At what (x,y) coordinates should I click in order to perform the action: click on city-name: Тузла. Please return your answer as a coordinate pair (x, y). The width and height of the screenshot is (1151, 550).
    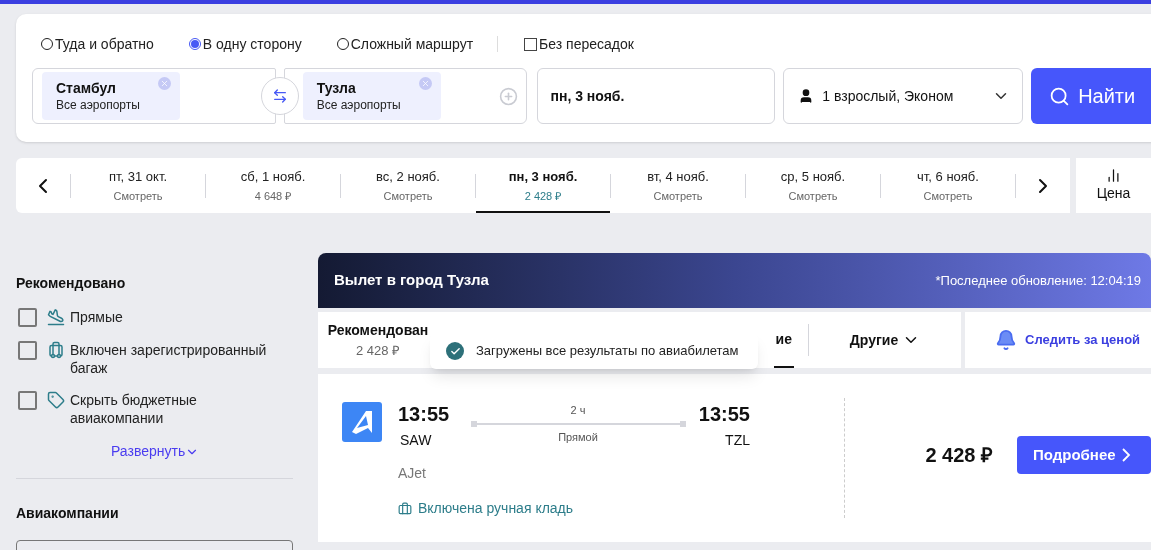
    Looking at the image, I should click on (336, 88).